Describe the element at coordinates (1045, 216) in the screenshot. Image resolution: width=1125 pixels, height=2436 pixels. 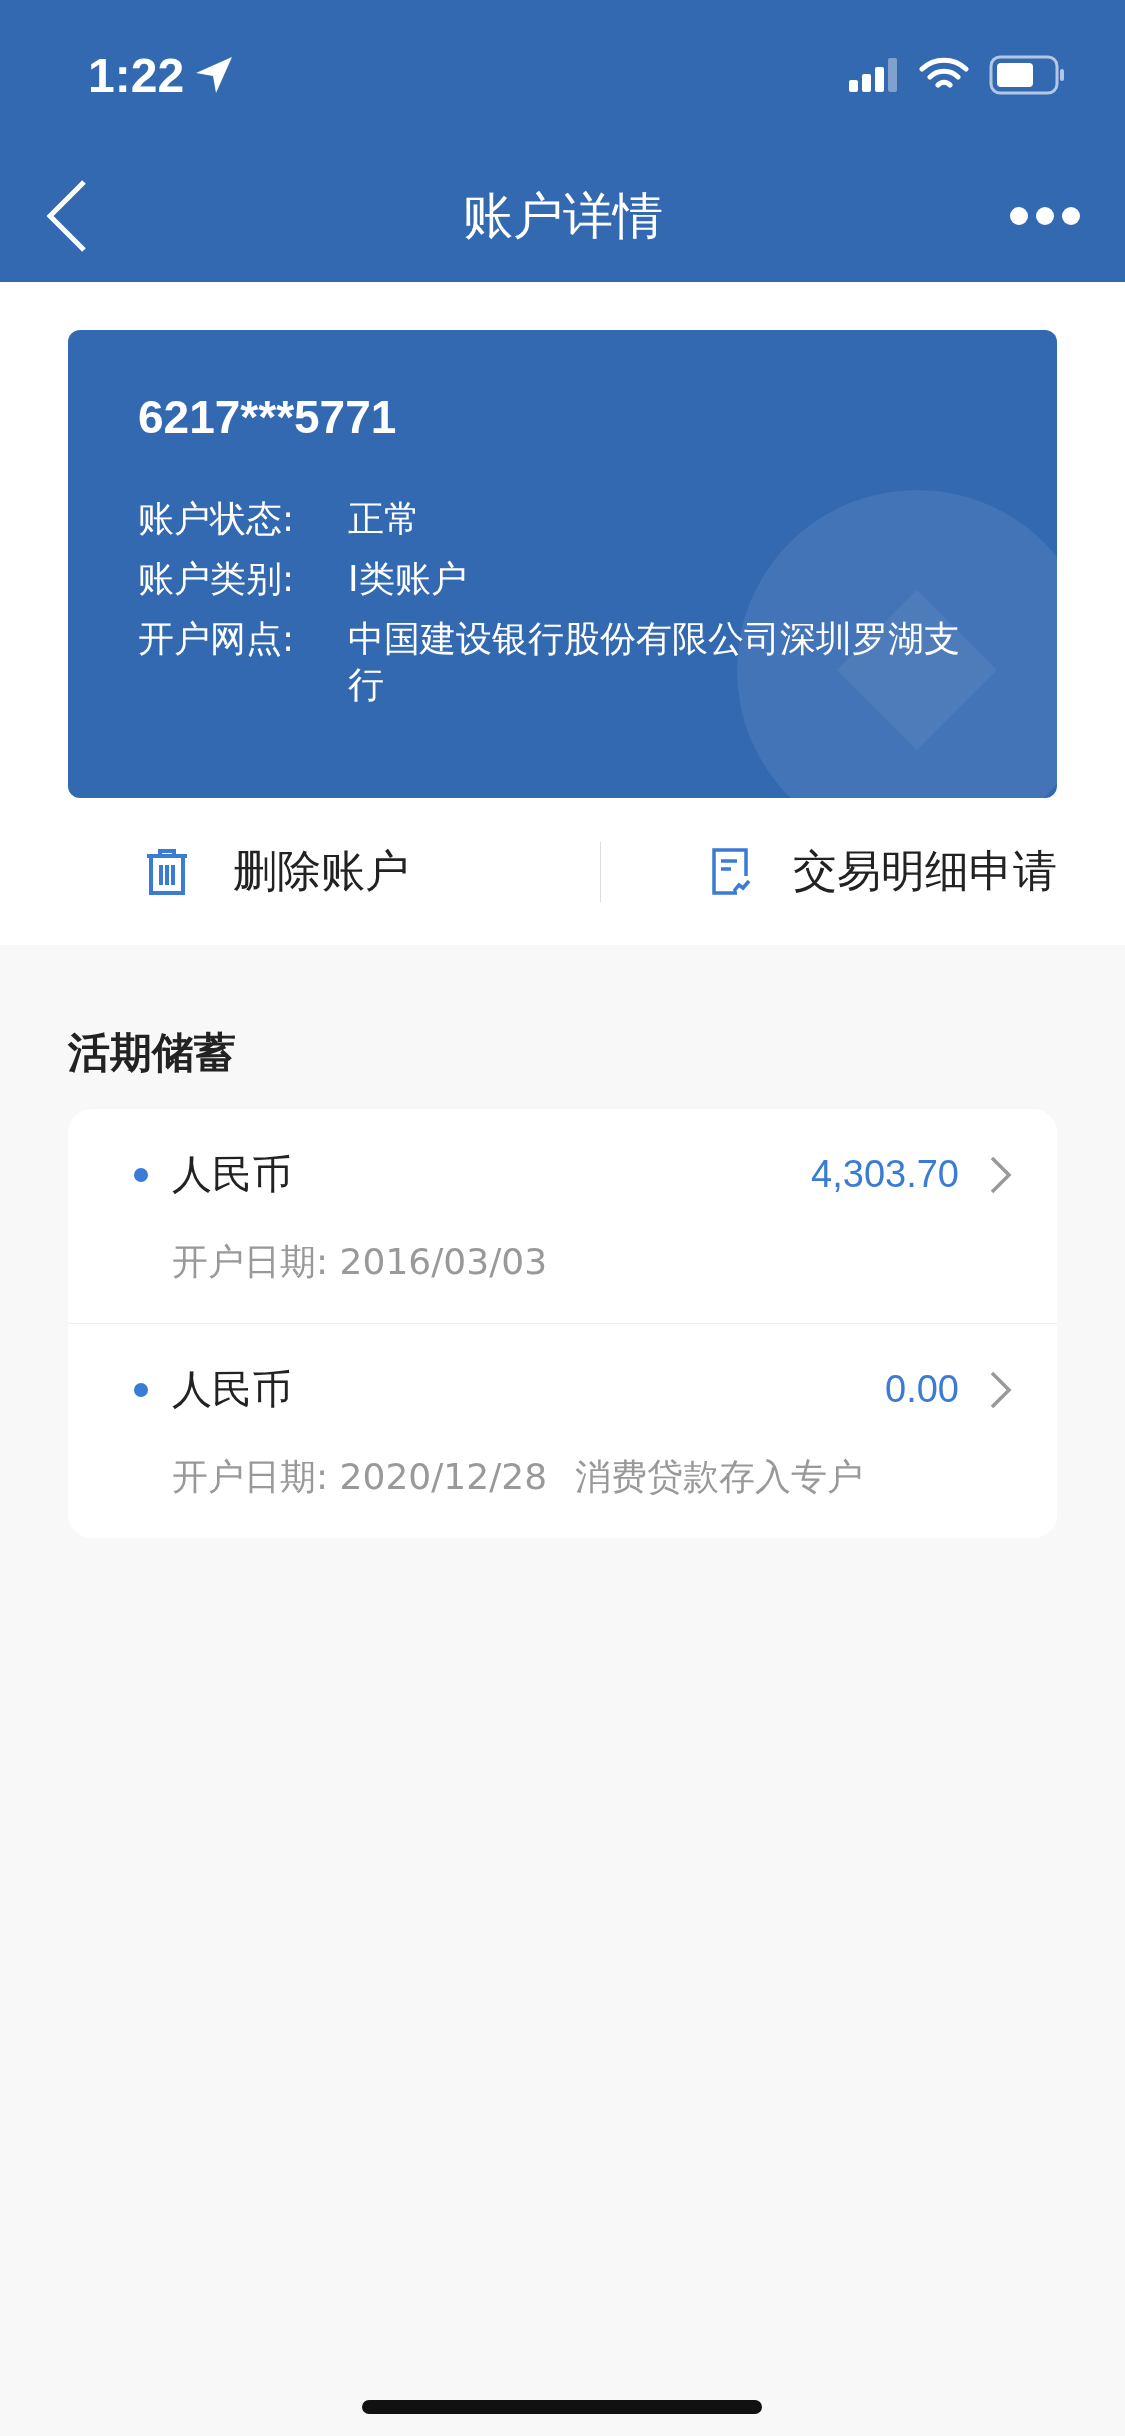
I see `more-button` at that location.